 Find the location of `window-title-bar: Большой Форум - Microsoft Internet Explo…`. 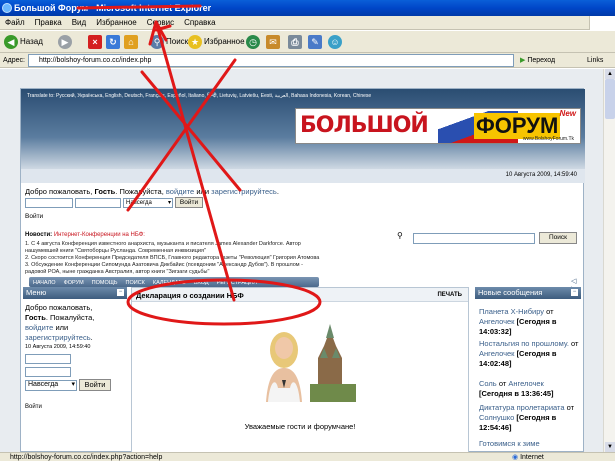

window-title-bar: Большой Форум - Microsoft Internet Explo… is located at coordinates (307, 8).